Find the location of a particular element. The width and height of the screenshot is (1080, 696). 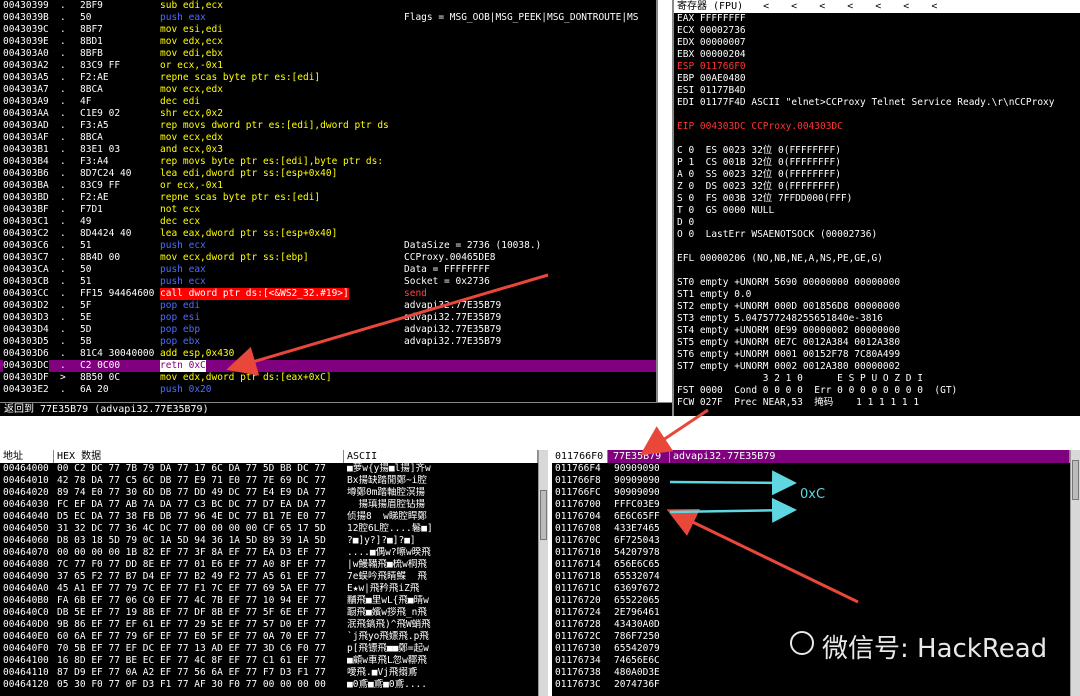

disasm-instruction: pop esi is located at coordinates (180, 317).